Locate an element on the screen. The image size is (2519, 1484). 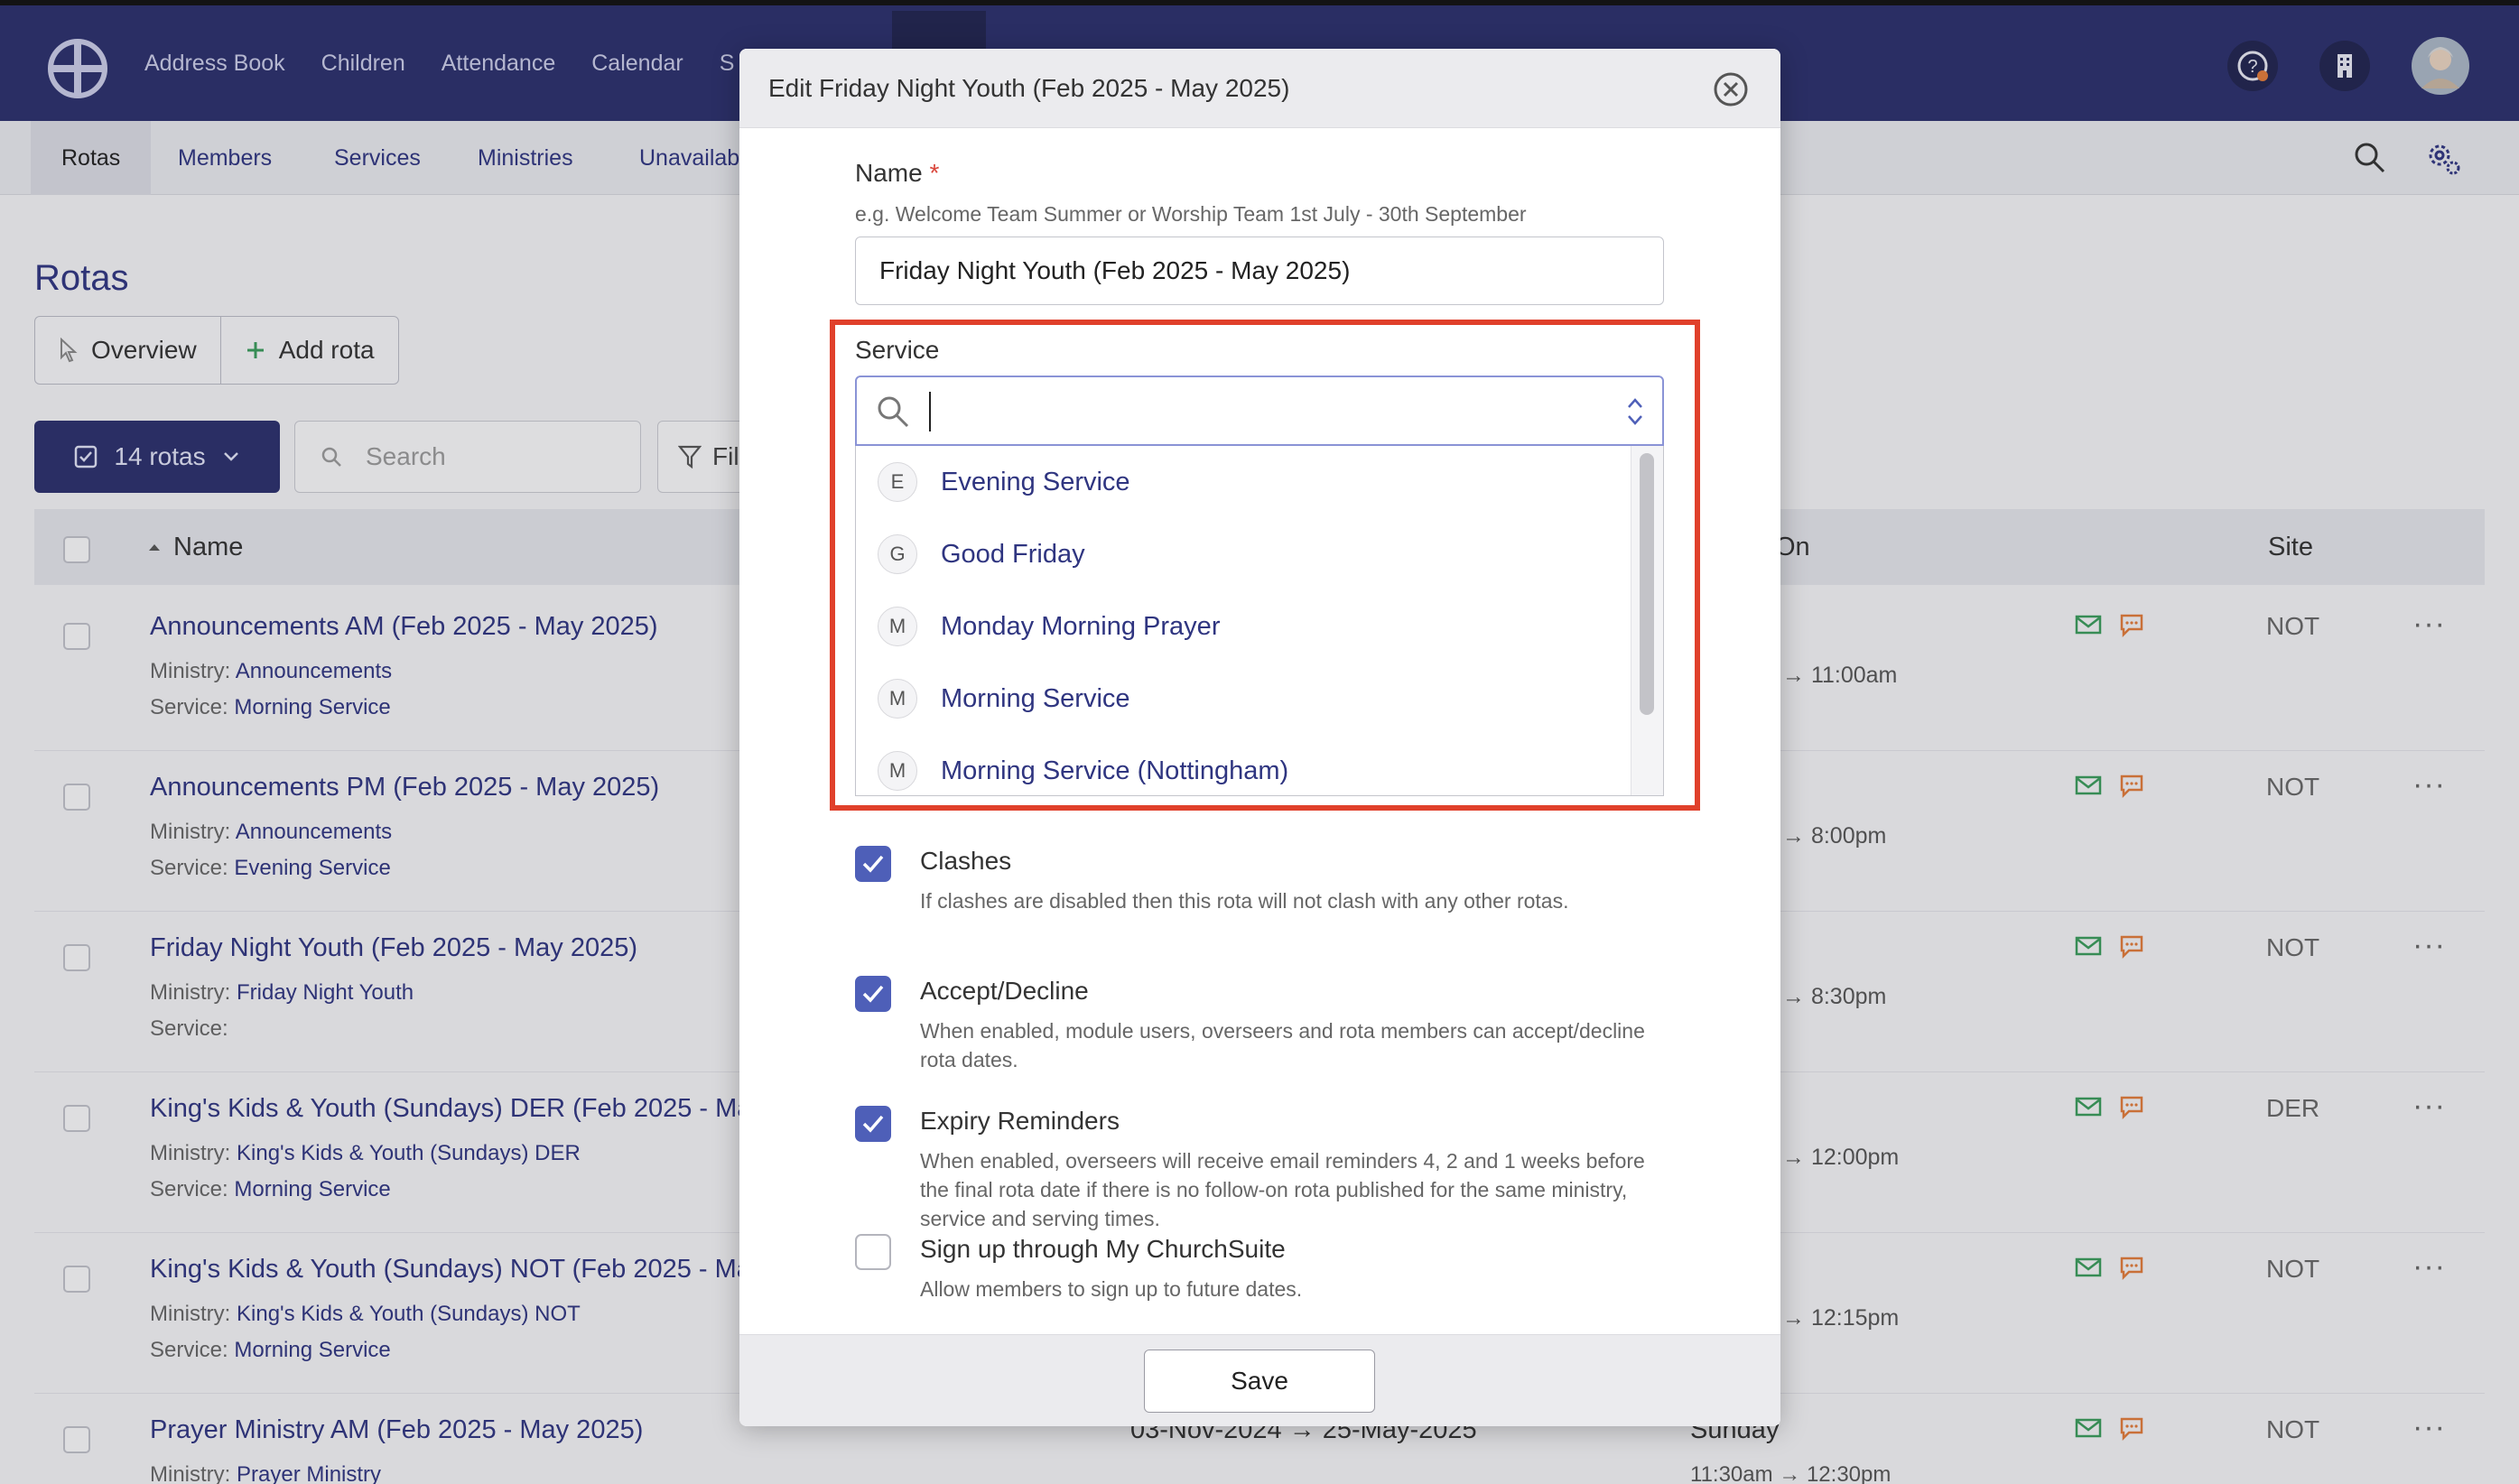
expiry-reminders-label: Expiry Reminders is located at coordinates (1020, 1121).